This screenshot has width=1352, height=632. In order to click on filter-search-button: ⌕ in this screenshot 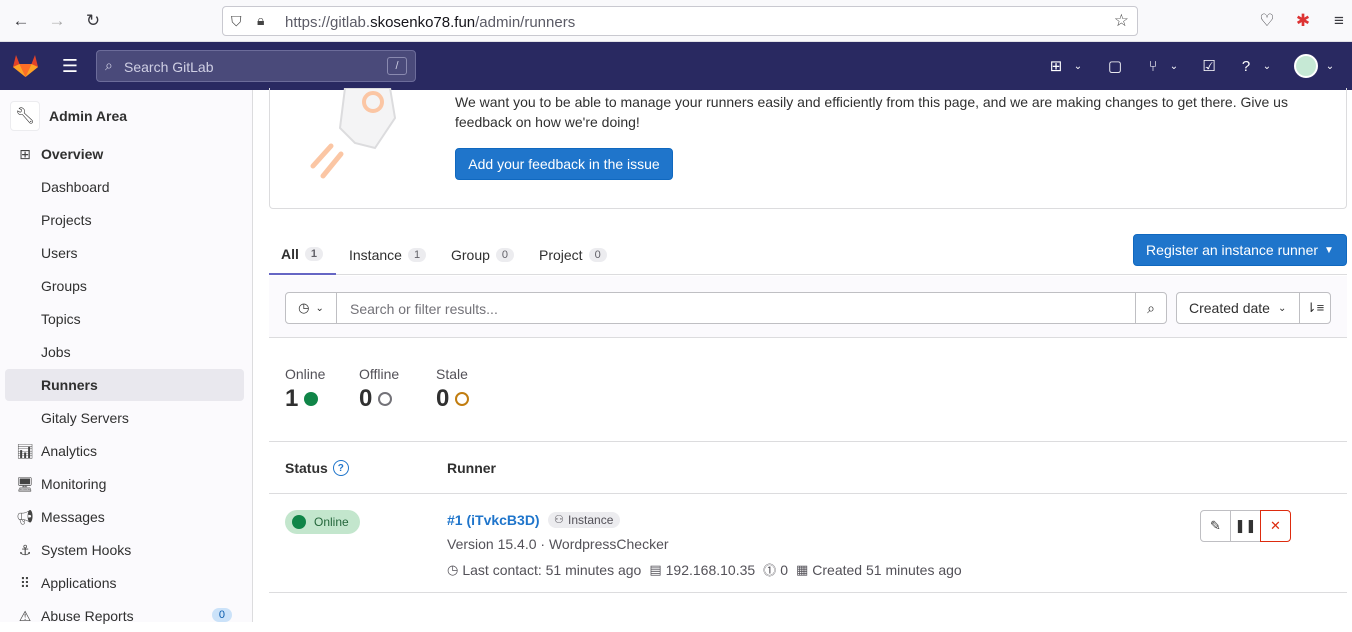, I will do `click(1151, 308)`.